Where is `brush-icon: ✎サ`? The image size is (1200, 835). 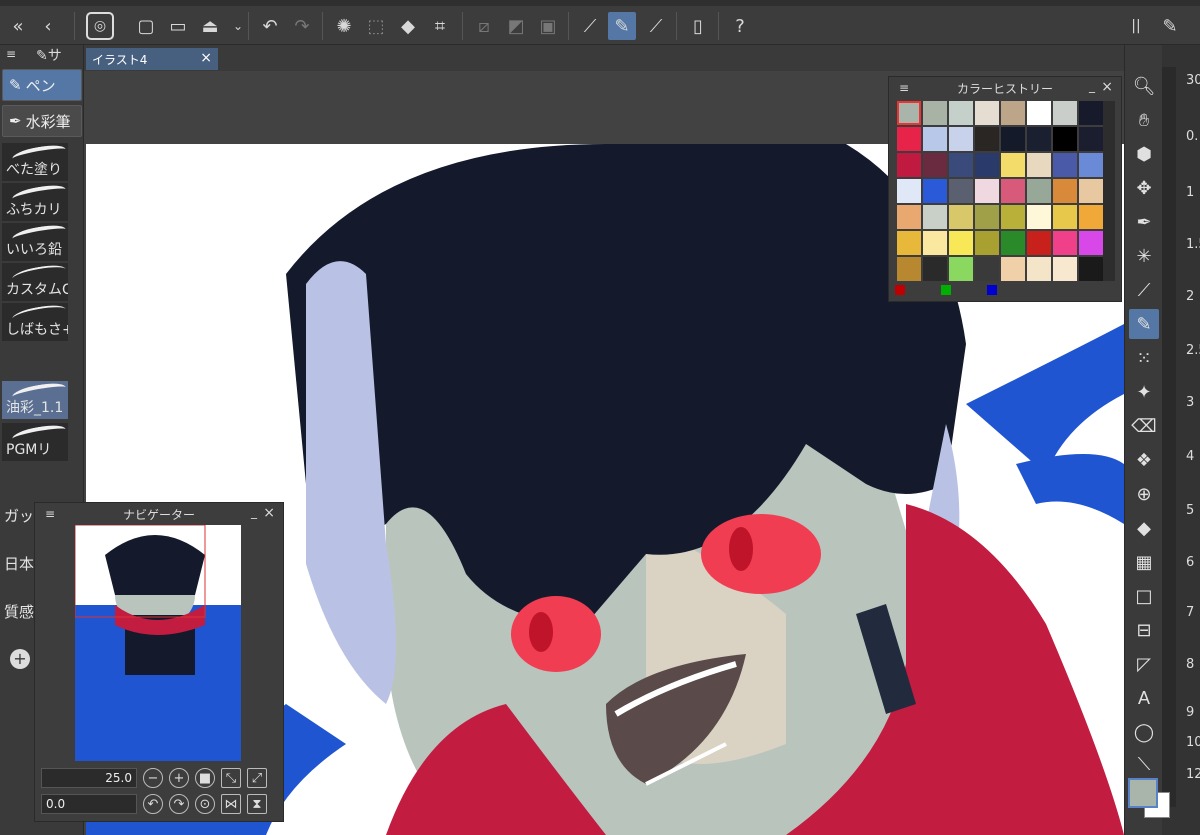
brush-icon: ✎サ is located at coordinates (49, 55).